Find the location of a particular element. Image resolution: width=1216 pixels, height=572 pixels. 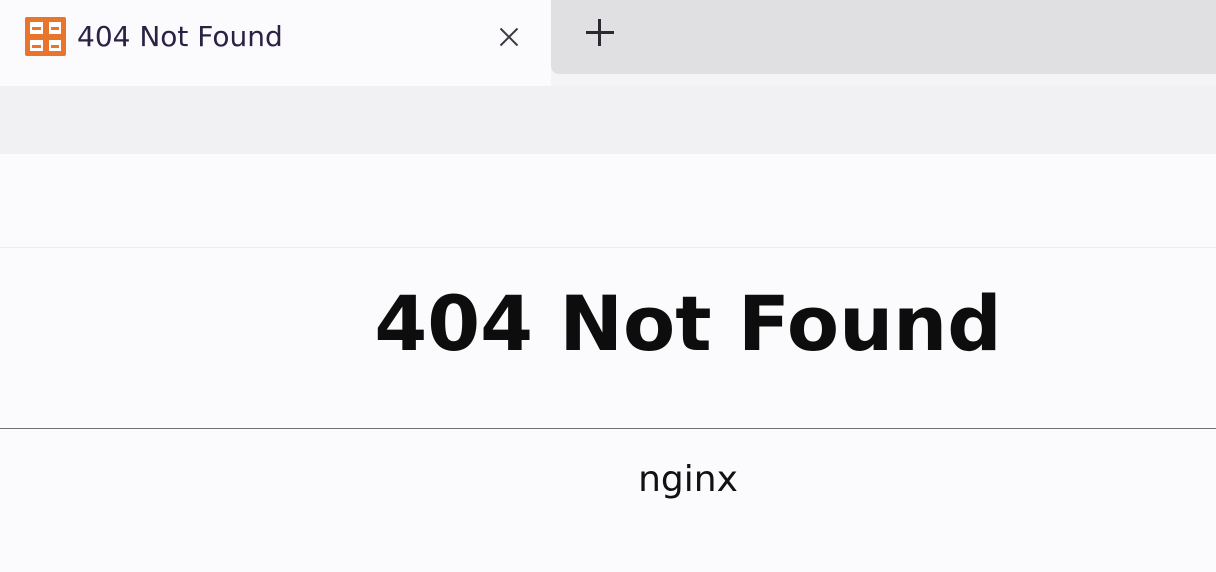

content-divider is located at coordinates (608, 247).